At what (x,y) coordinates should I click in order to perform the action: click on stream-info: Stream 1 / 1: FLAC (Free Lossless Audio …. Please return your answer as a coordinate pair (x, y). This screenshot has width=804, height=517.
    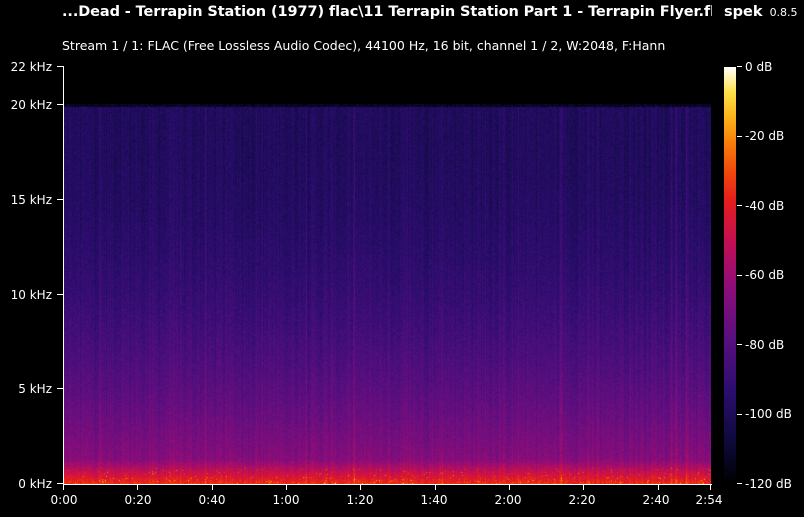
    Looking at the image, I should click on (364, 45).